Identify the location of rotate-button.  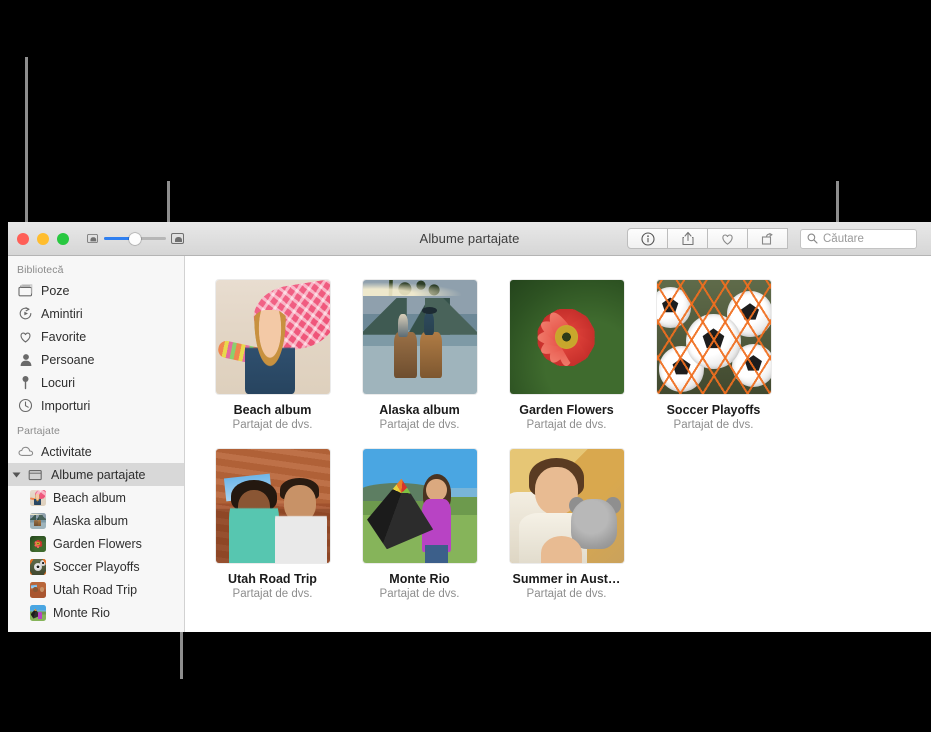
(767, 238).